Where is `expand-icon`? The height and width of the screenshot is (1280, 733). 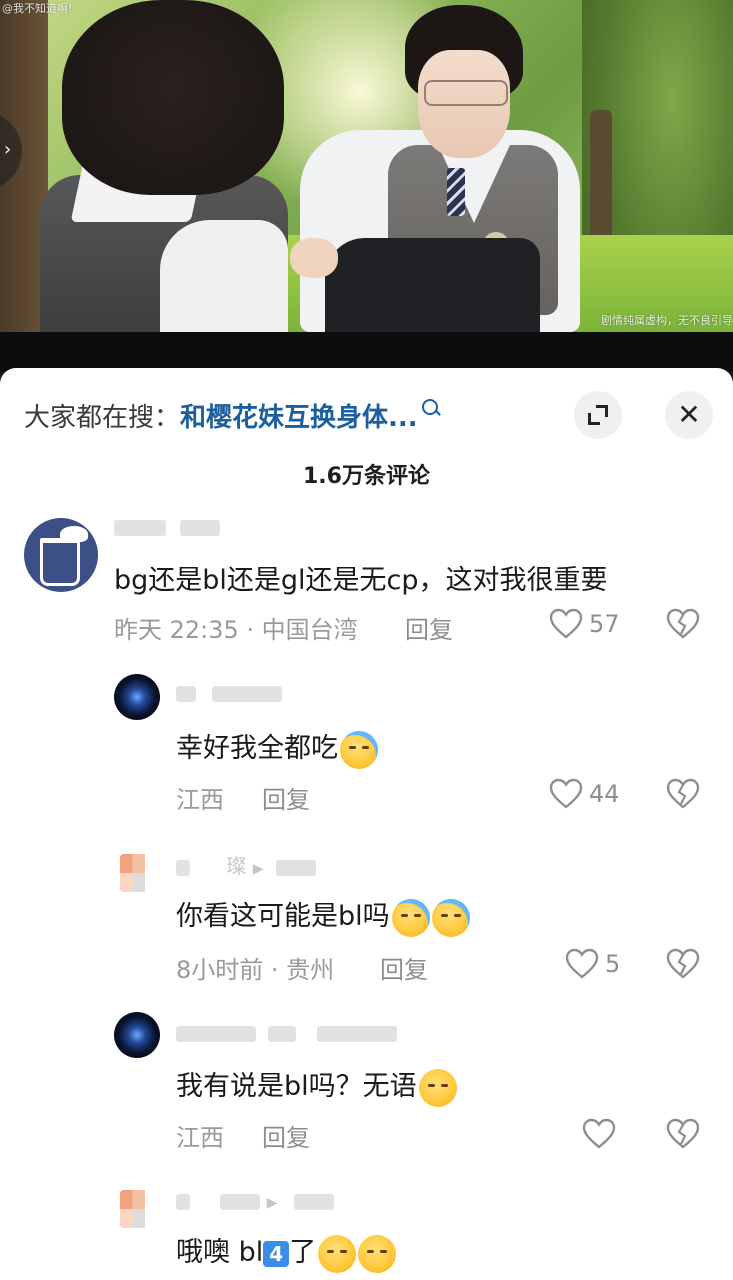
expand-icon is located at coordinates (598, 415).